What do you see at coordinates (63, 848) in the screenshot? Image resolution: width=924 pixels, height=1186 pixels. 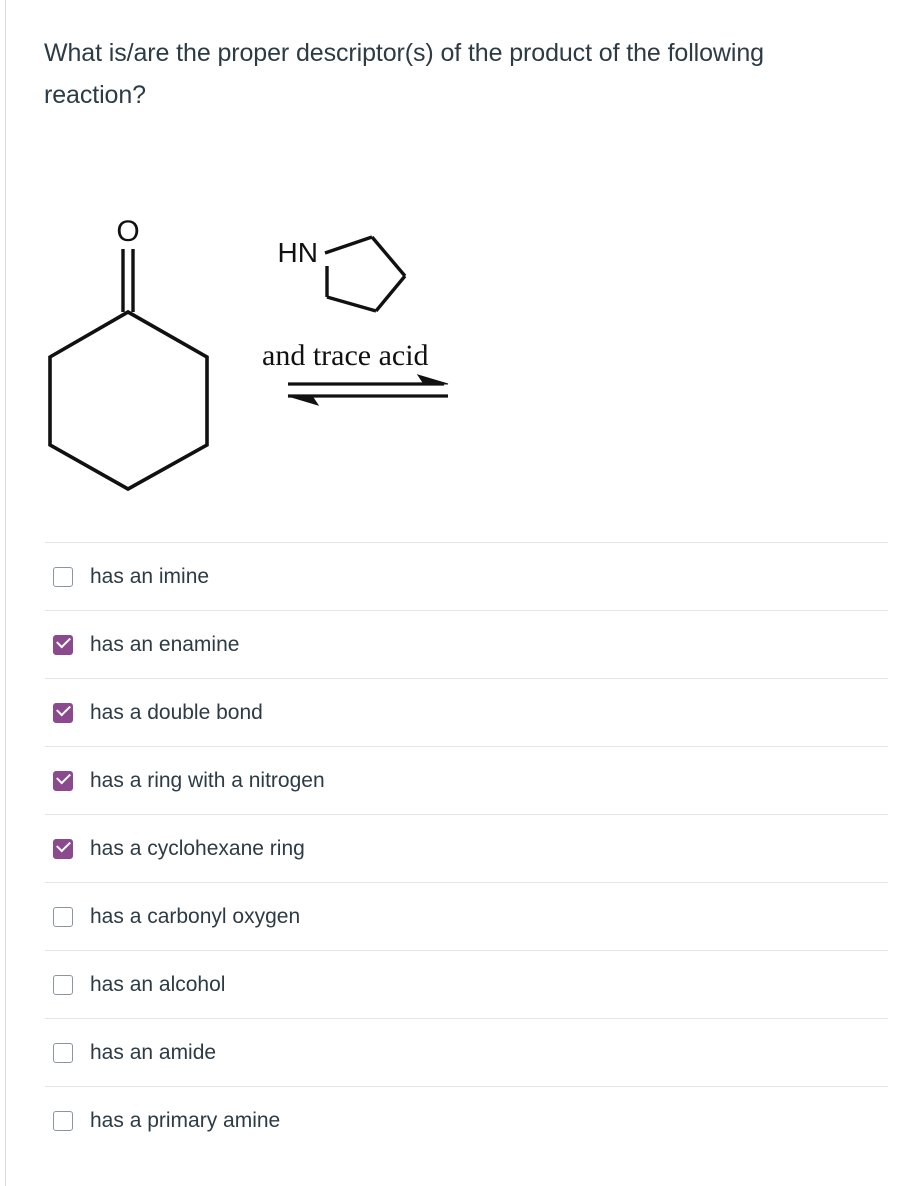 I see `checkbox-has-a-cyclohexane-ring` at bounding box center [63, 848].